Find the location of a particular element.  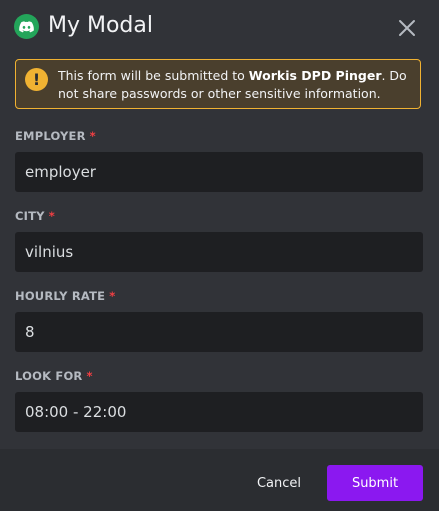

look-for-label-text: LOOK FOR is located at coordinates (49, 376).